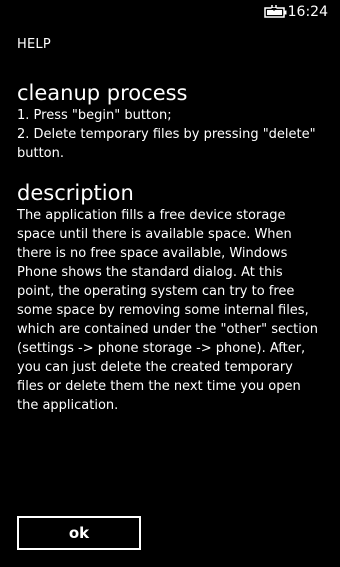 The height and width of the screenshot is (567, 340). I want to click on status-time: 16:24, so click(307, 12).